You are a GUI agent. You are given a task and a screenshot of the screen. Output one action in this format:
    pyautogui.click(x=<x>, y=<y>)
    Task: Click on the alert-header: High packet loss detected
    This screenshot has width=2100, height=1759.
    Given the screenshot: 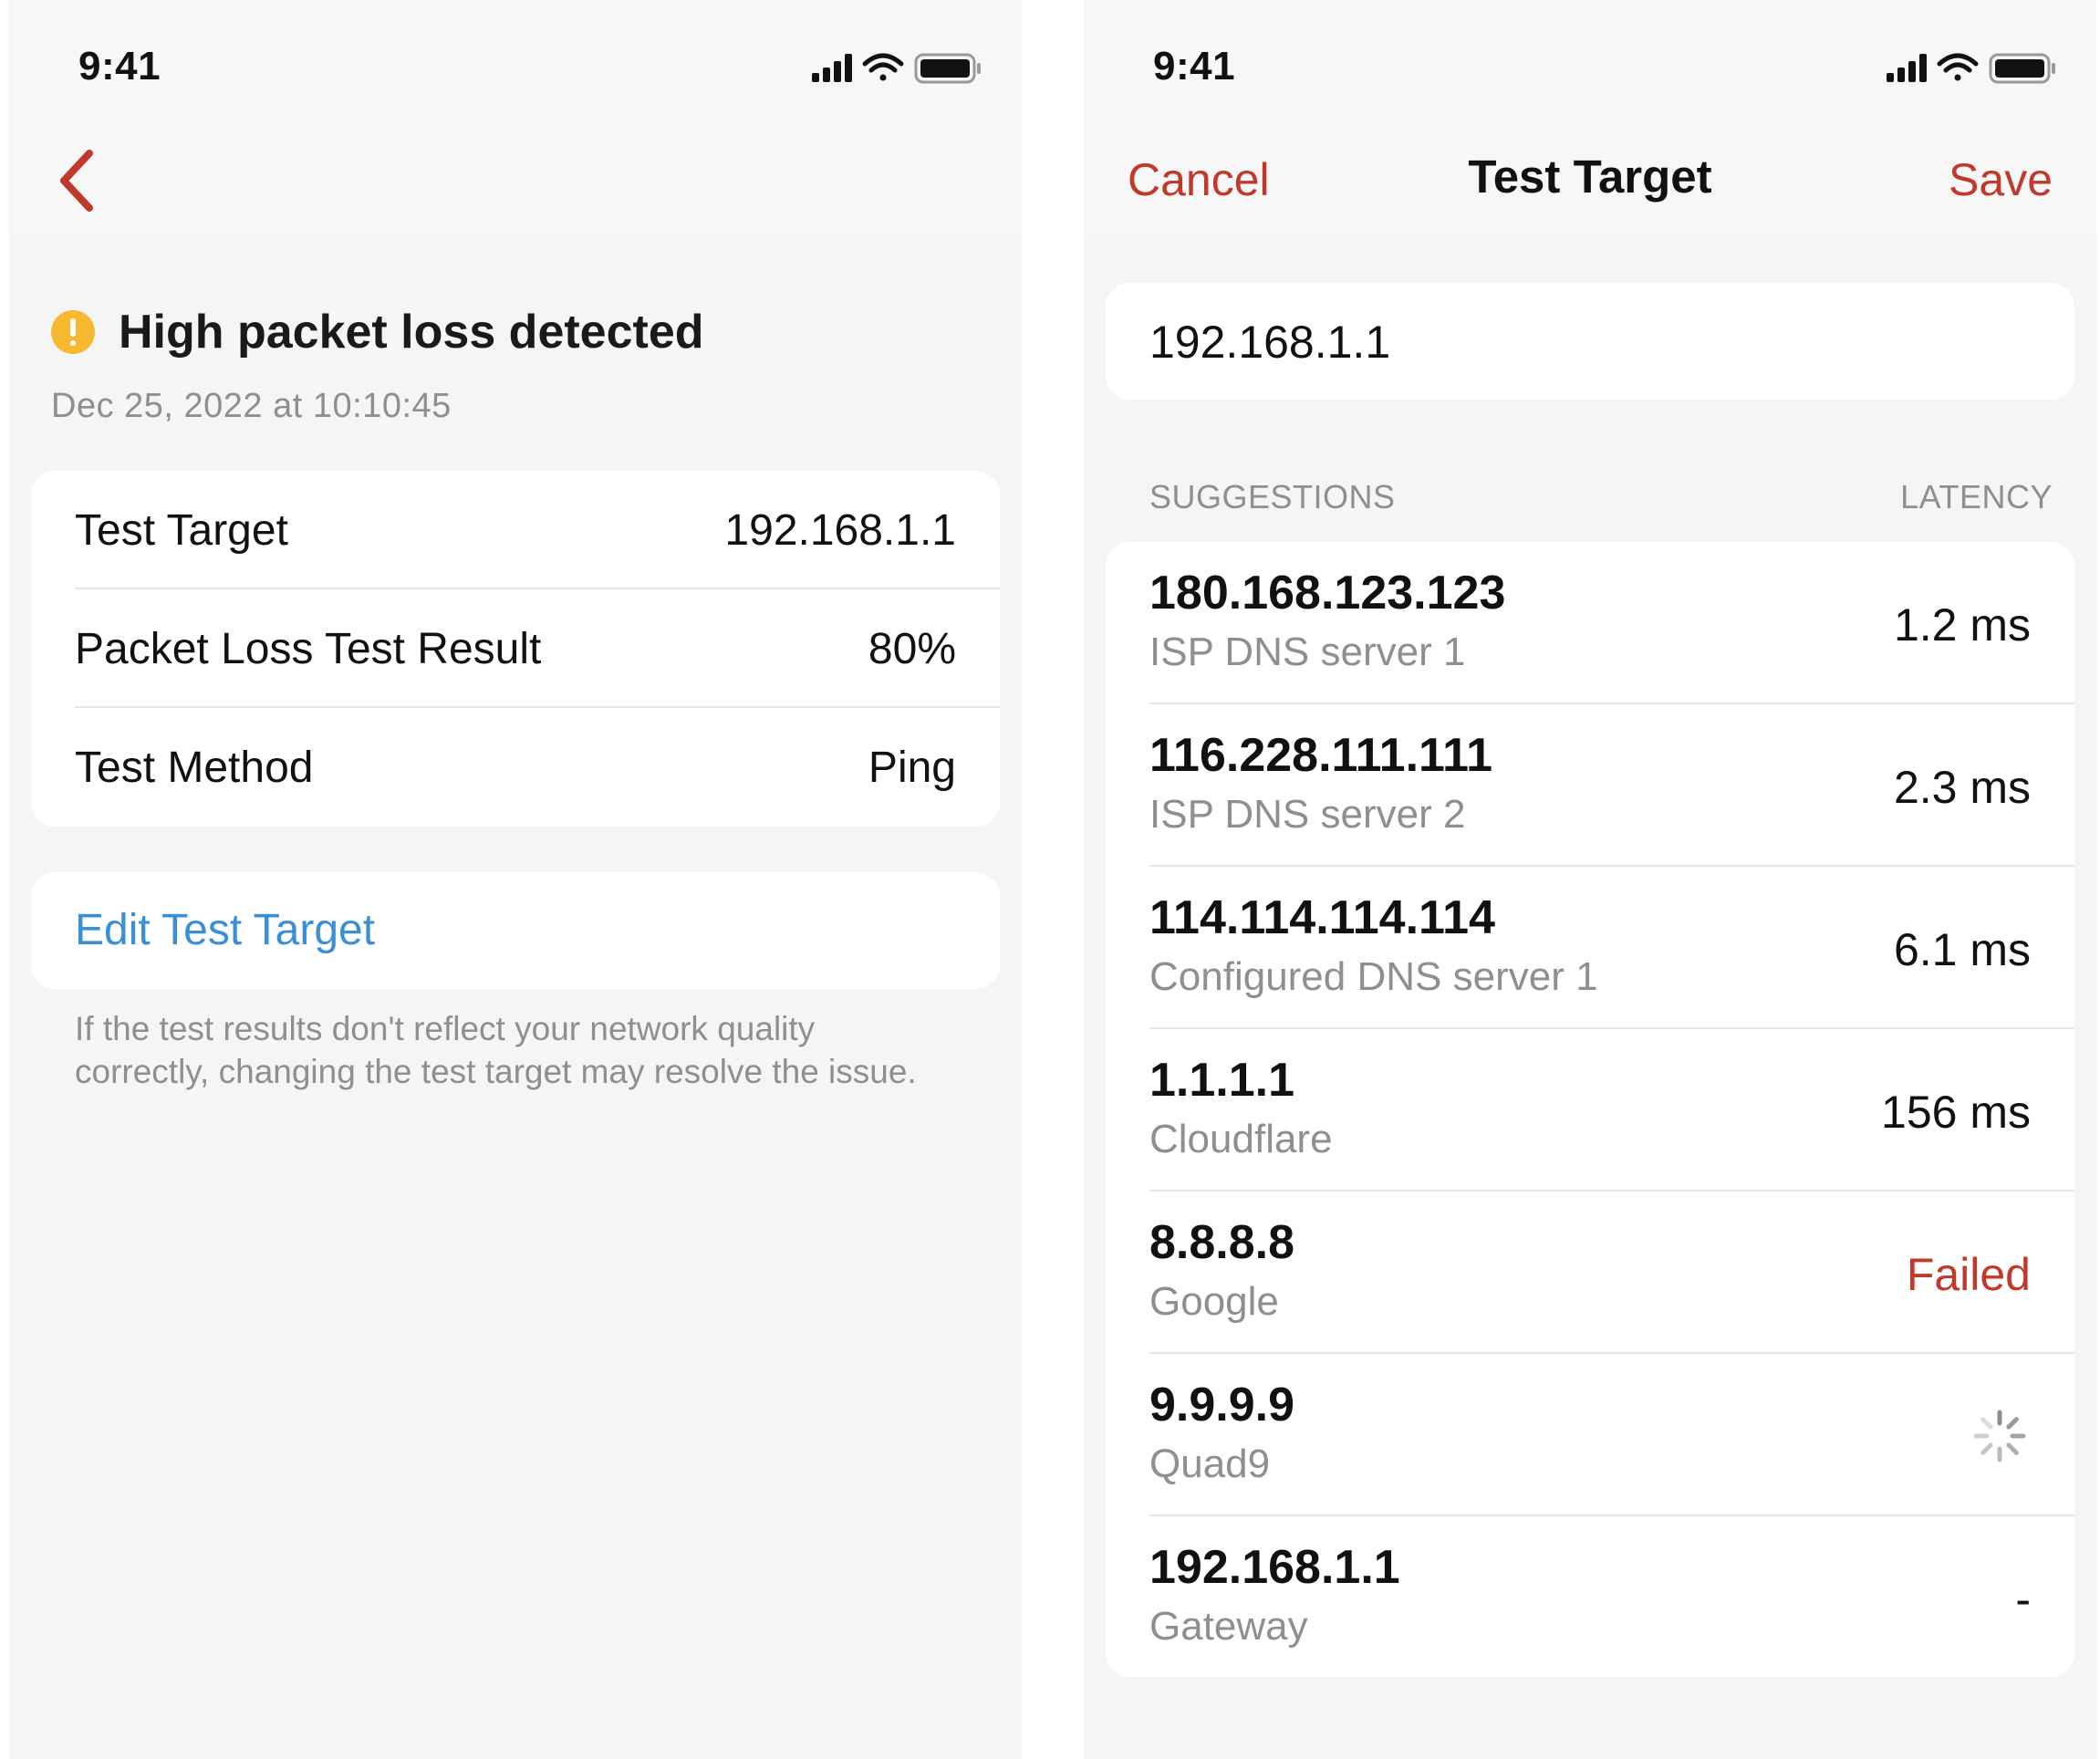 What is the action you would take?
    pyautogui.click(x=522, y=335)
    